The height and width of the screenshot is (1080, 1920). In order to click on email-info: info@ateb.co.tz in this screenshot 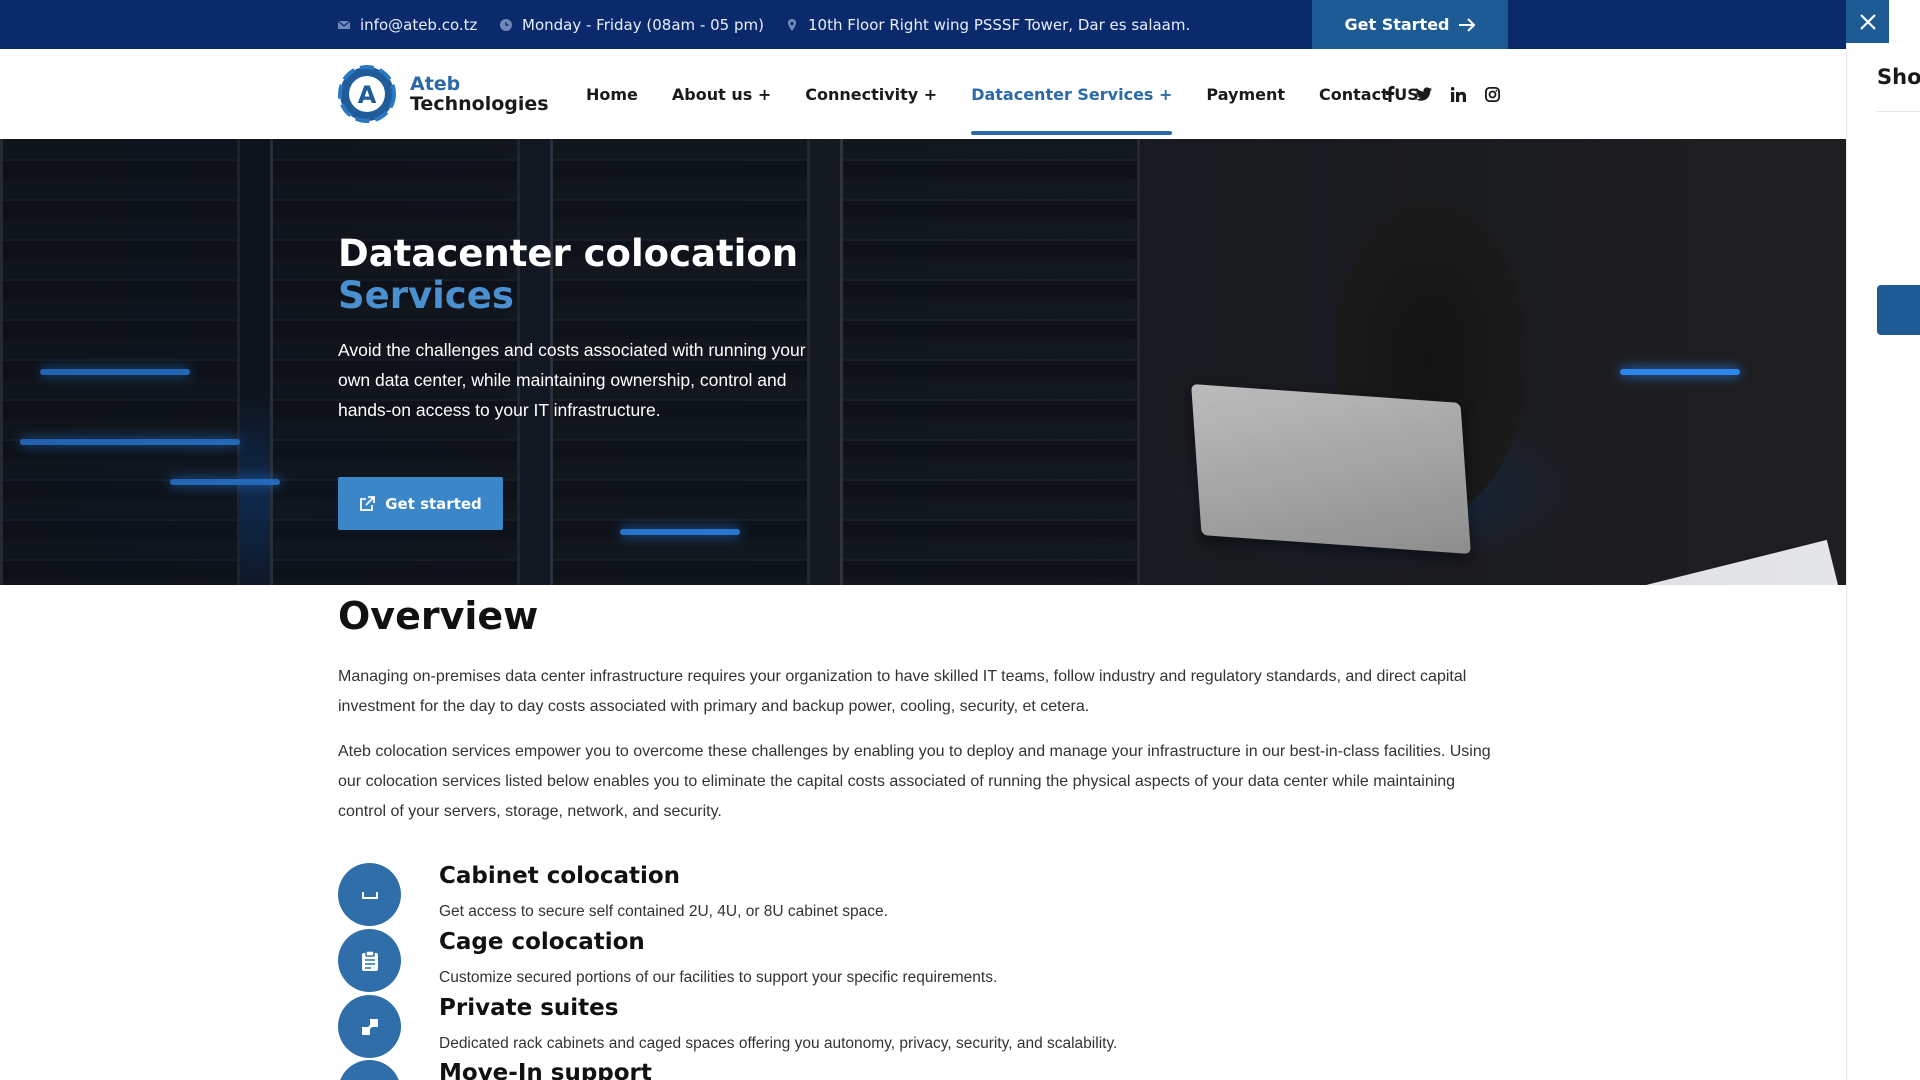, I will do `click(407, 24)`.